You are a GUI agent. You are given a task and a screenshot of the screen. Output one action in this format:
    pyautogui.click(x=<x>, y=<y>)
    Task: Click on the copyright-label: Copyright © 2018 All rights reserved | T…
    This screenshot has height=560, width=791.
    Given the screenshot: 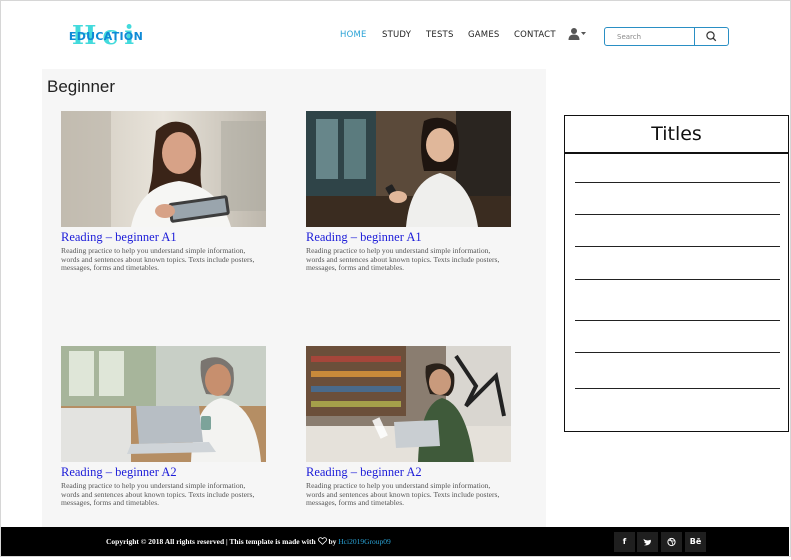 What is the action you would take?
    pyautogui.click(x=211, y=541)
    